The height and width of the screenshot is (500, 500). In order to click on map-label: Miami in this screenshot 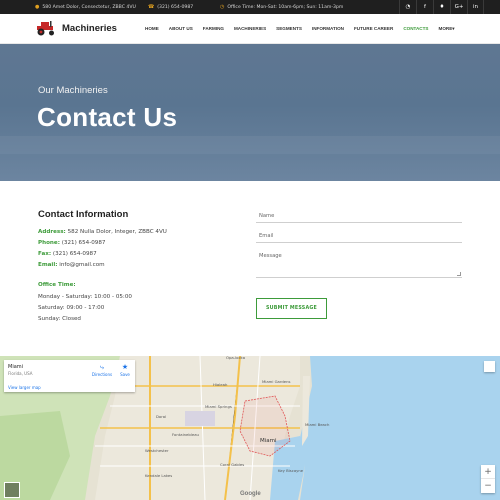, I will do `click(268, 441)`.